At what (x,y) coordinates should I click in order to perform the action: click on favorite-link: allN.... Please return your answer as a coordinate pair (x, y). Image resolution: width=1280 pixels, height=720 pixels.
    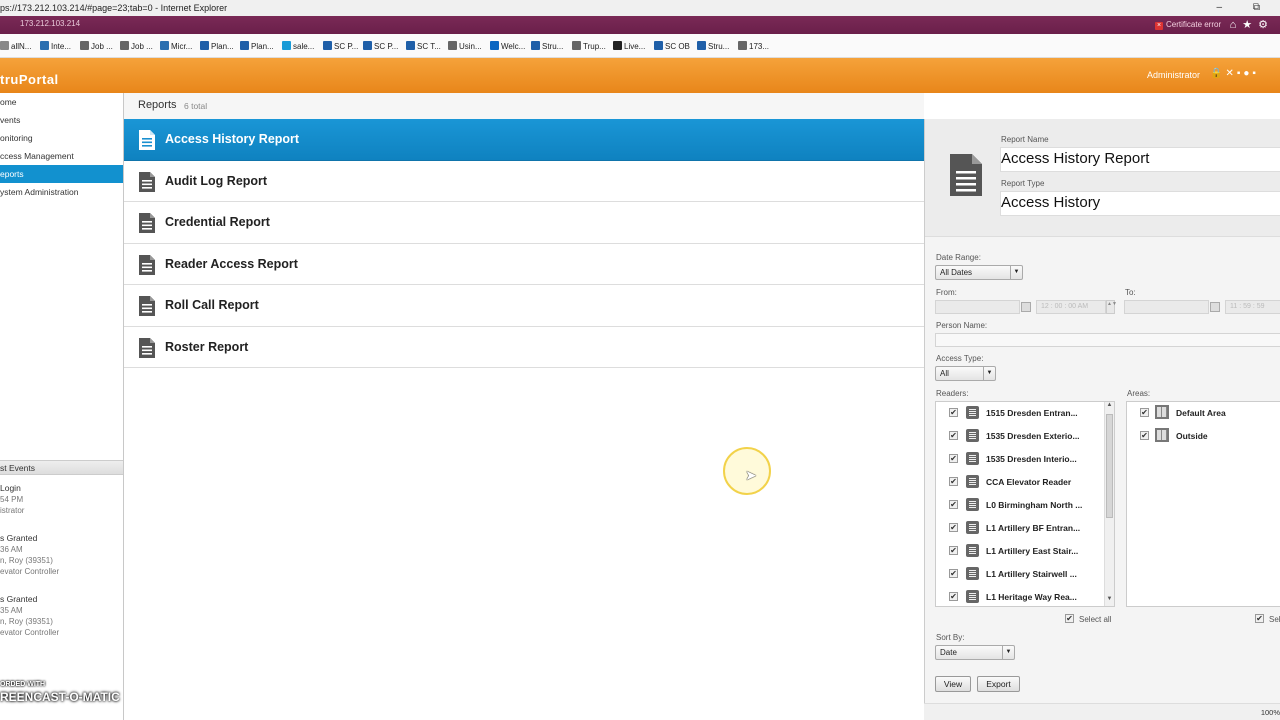
    Looking at the image, I should click on (15, 46).